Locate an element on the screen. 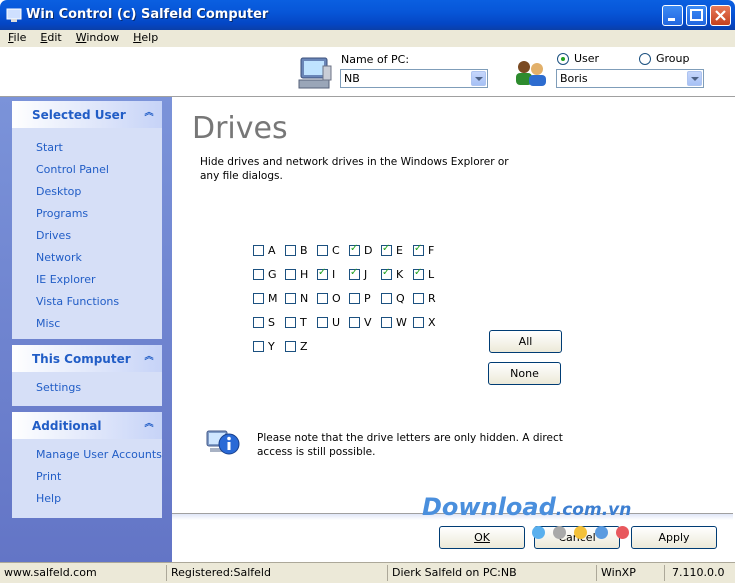  sidebar-item-vista-functions: Vista Functions is located at coordinates (87, 302).